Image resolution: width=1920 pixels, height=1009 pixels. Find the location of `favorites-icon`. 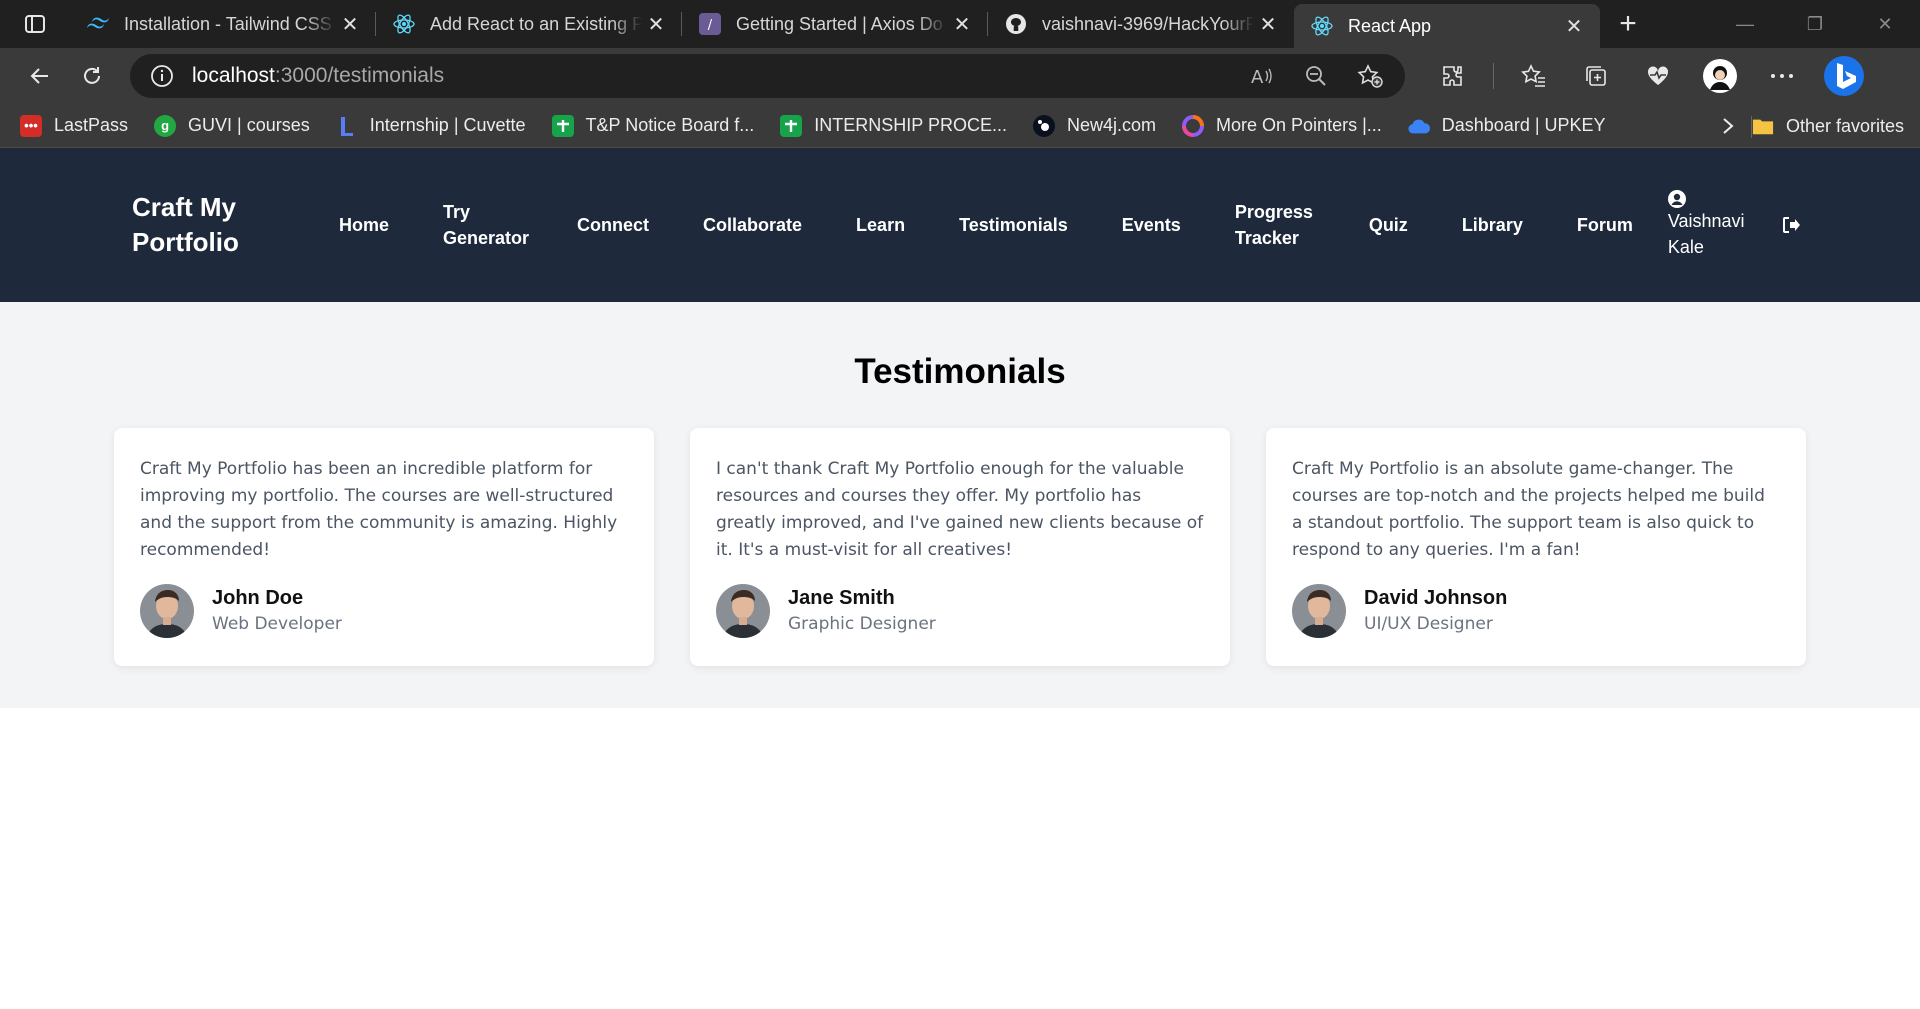

favorites-icon is located at coordinates (1534, 76).